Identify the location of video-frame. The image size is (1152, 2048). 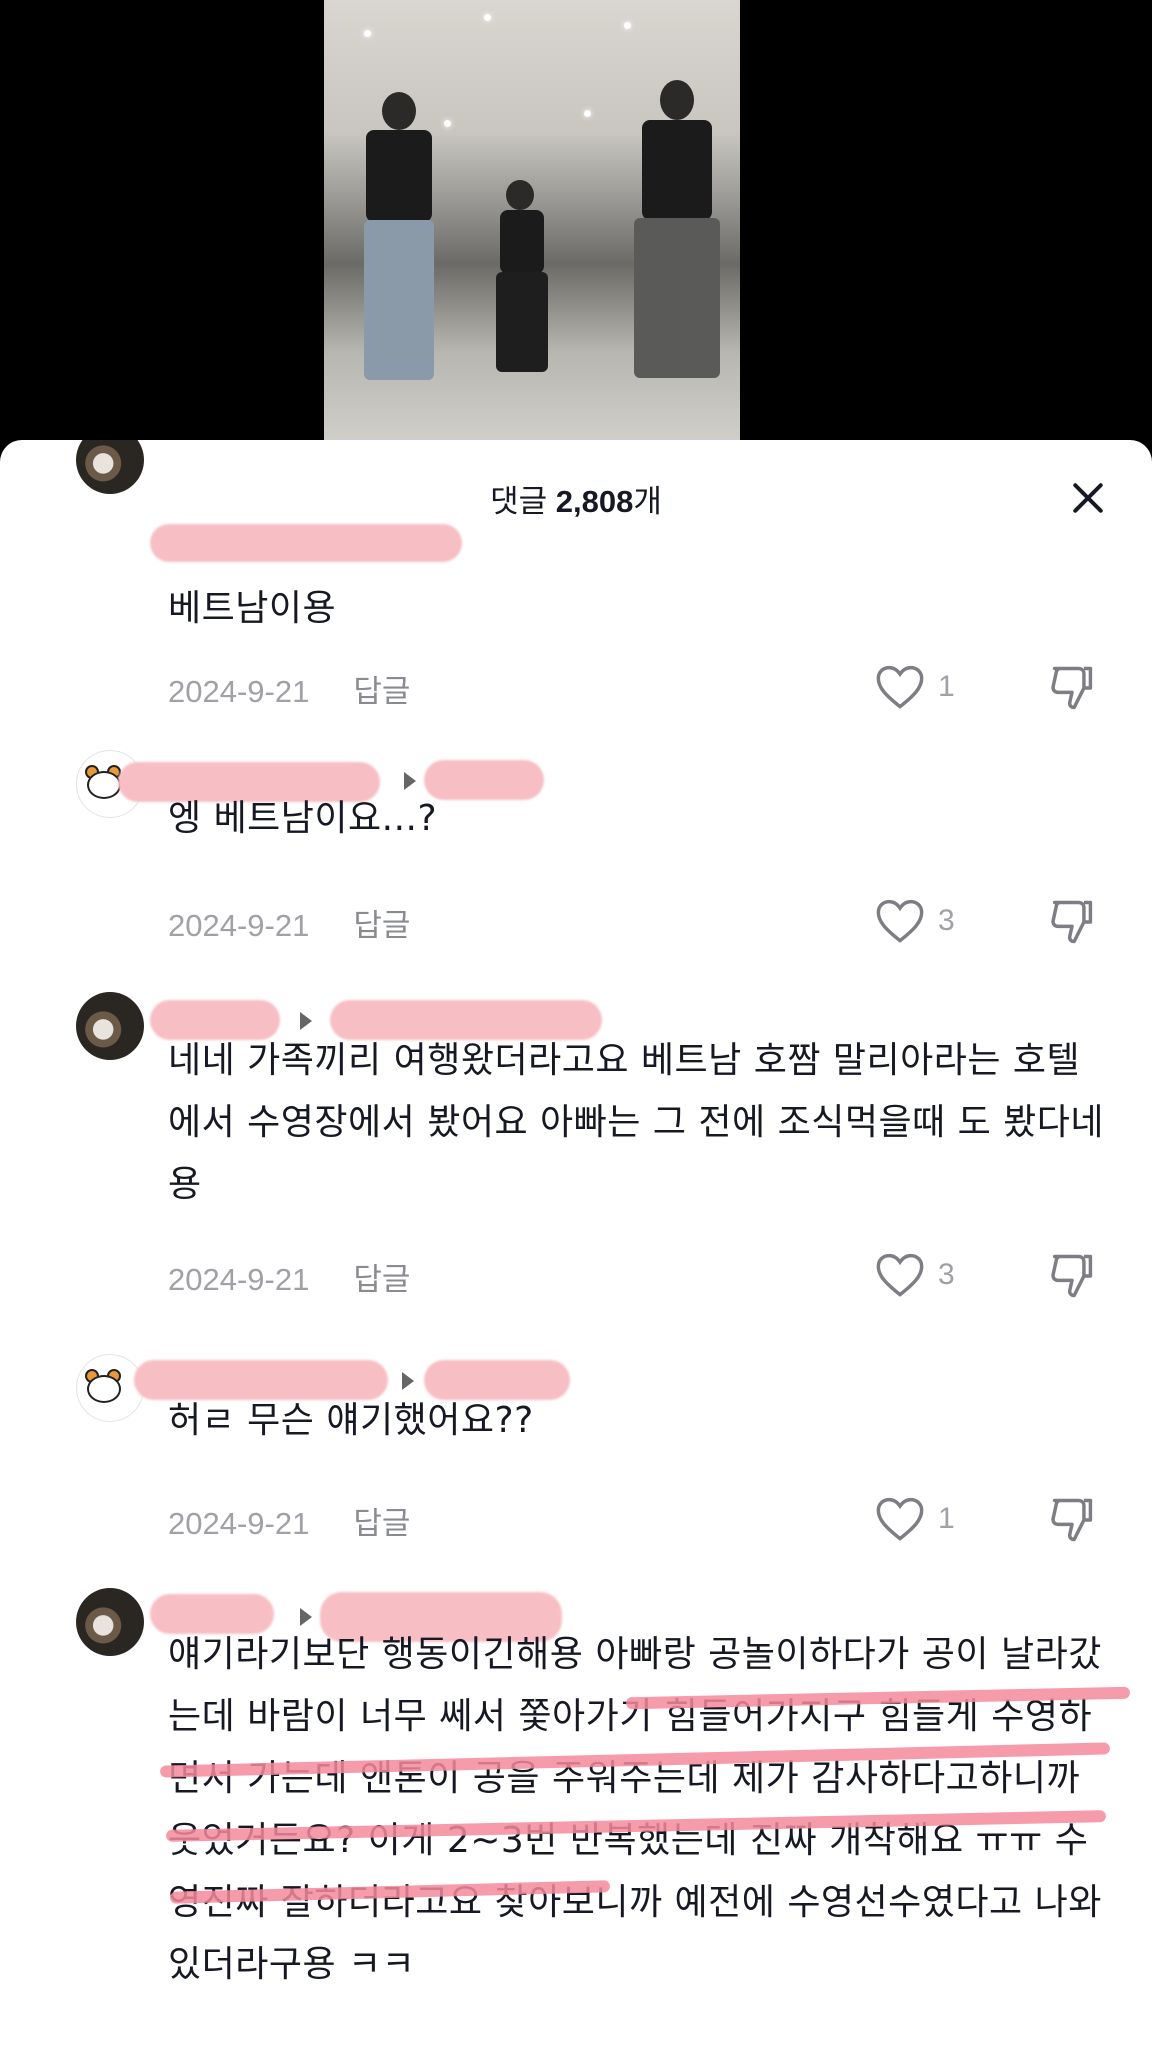
(532, 220).